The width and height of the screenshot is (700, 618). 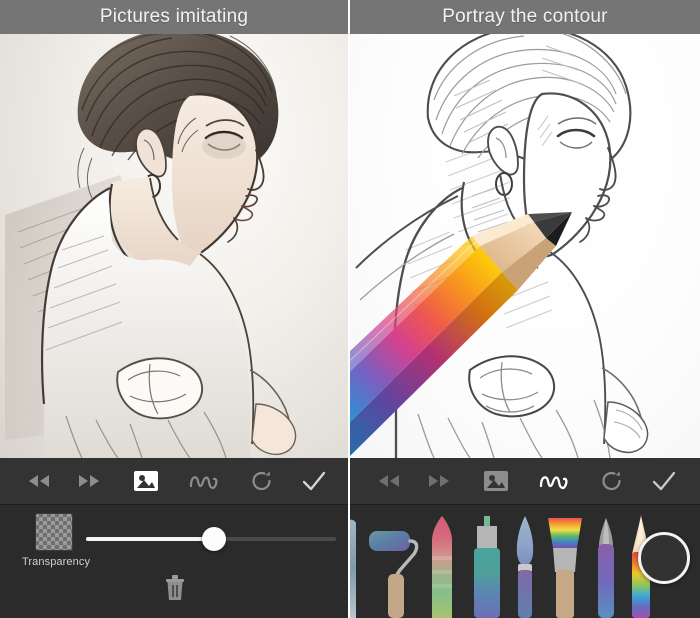 What do you see at coordinates (394, 566) in the screenshot?
I see `paint-roller-tool` at bounding box center [394, 566].